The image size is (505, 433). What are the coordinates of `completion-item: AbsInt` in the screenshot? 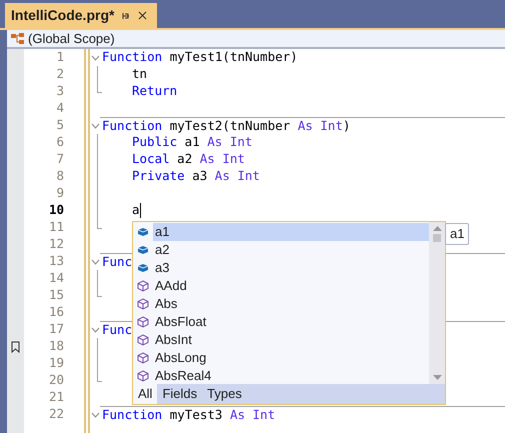 It's located at (291, 340).